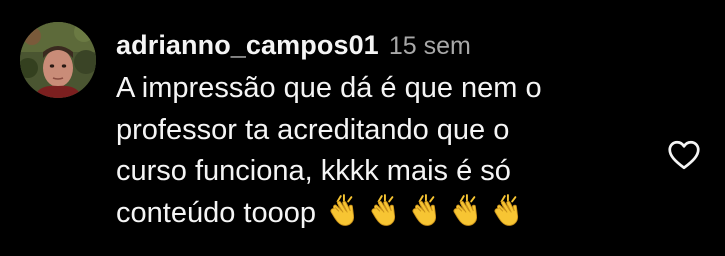  I want to click on comment-text-line: curso funciona, kkkk mais é só, so click(313, 171).